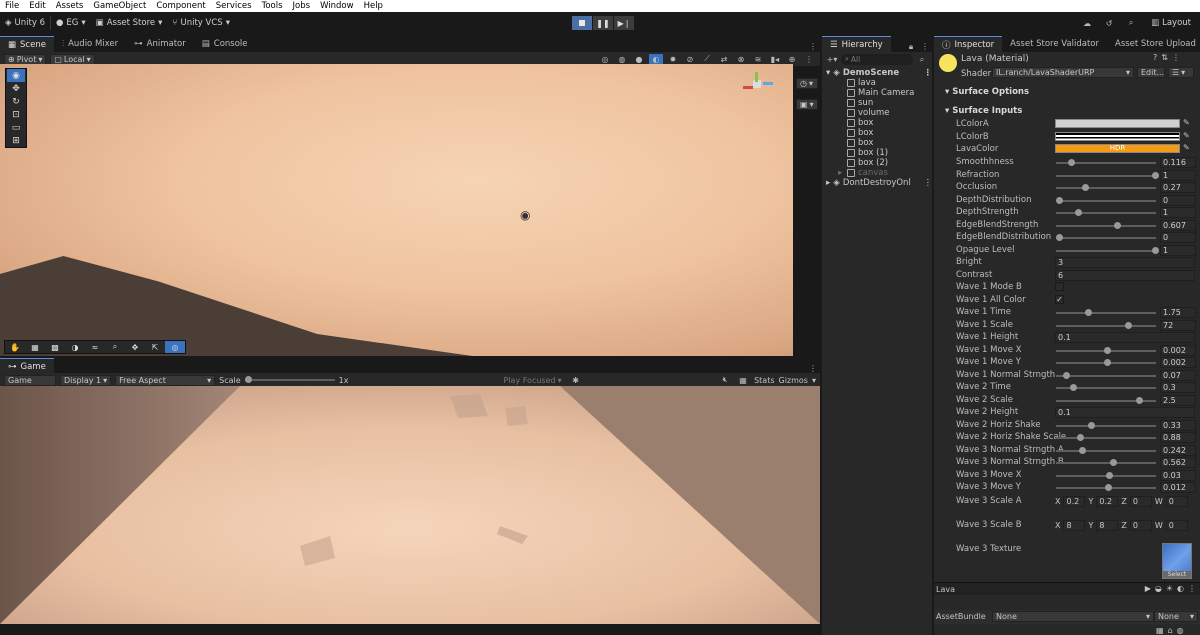 Image resolution: width=1200 pixels, height=635 pixels. What do you see at coordinates (16, 75) in the screenshot?
I see `view-tool-icon: ◉` at bounding box center [16, 75].